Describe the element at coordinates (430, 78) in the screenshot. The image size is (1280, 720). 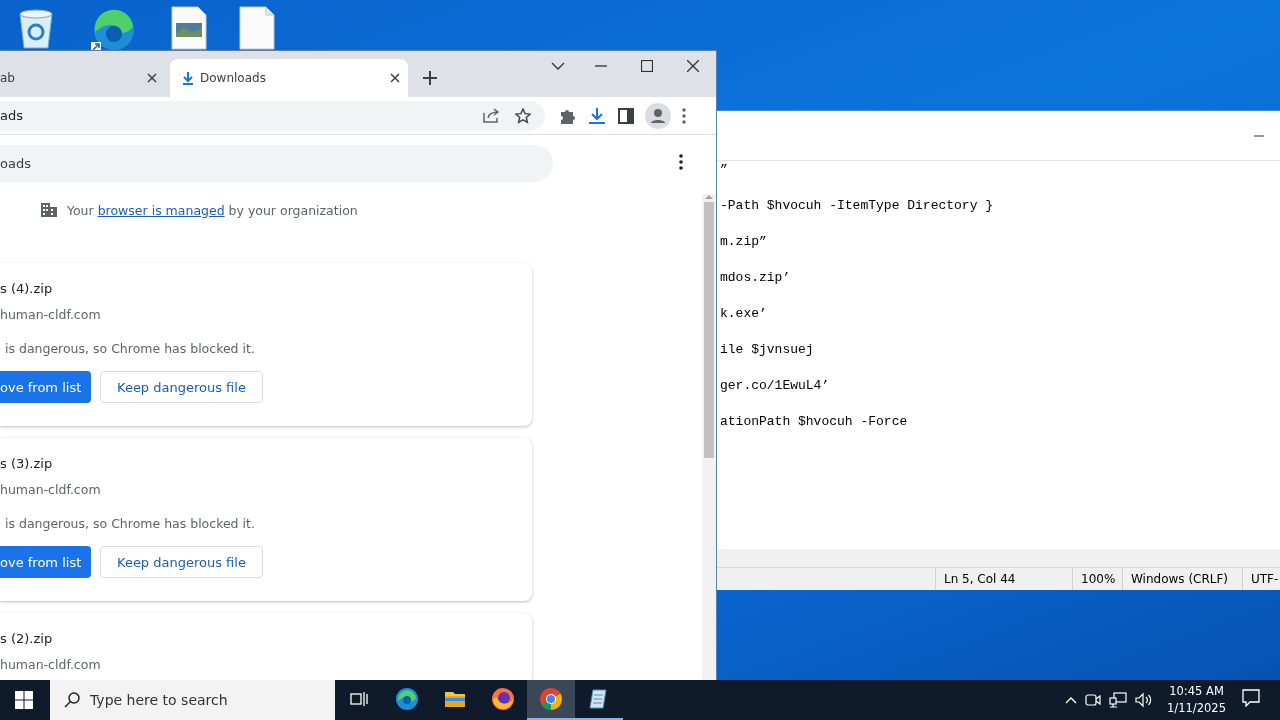
I see `new-tab-icon` at that location.